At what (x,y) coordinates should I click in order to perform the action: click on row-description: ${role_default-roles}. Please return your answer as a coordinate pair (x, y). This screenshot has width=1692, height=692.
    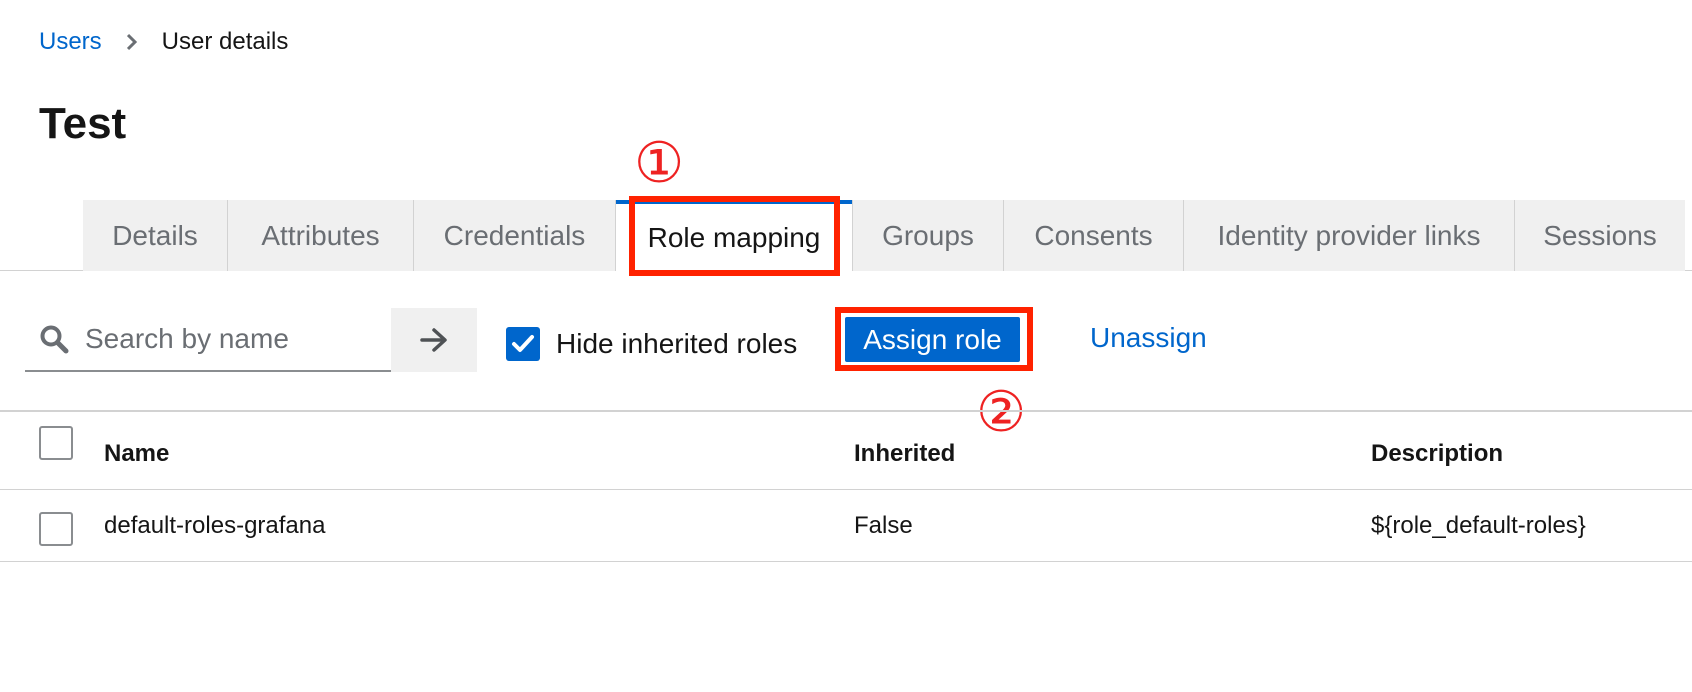
    Looking at the image, I should click on (1478, 525).